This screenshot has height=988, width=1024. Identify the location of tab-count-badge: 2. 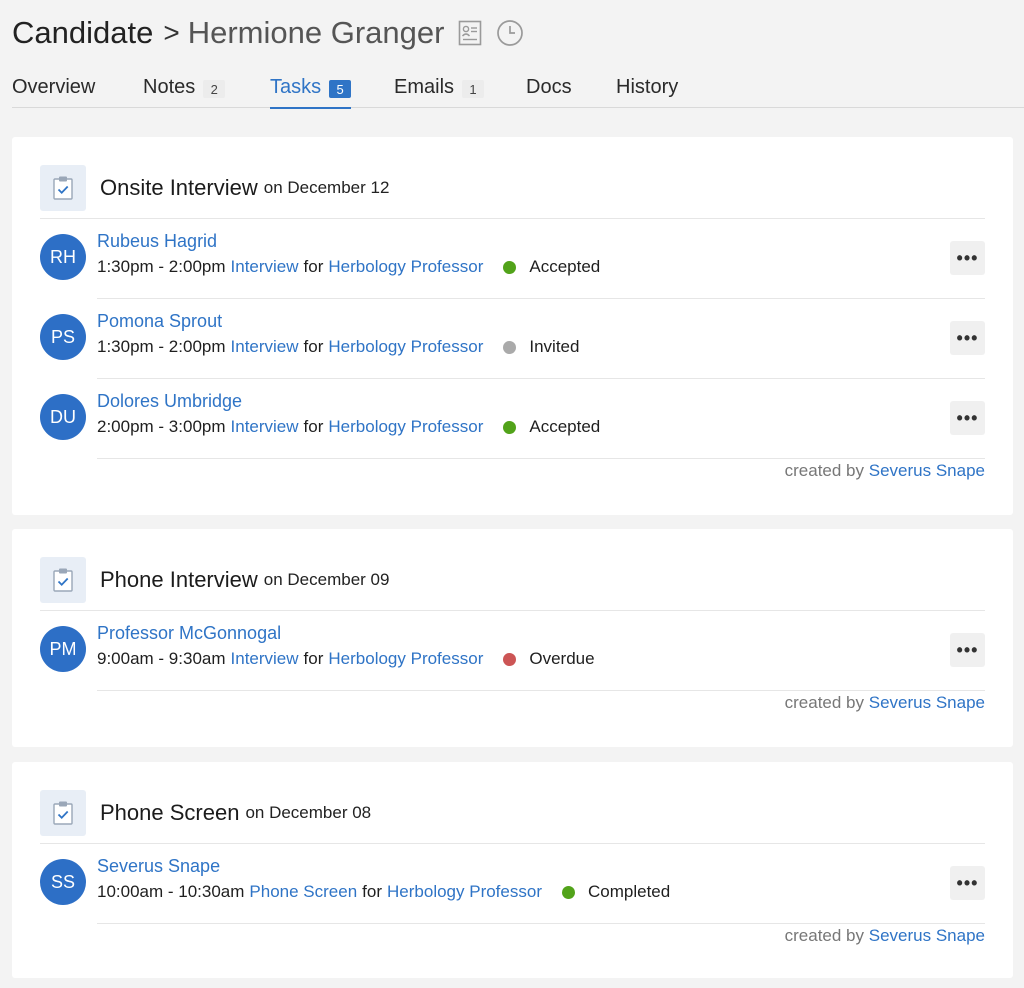
(214, 89).